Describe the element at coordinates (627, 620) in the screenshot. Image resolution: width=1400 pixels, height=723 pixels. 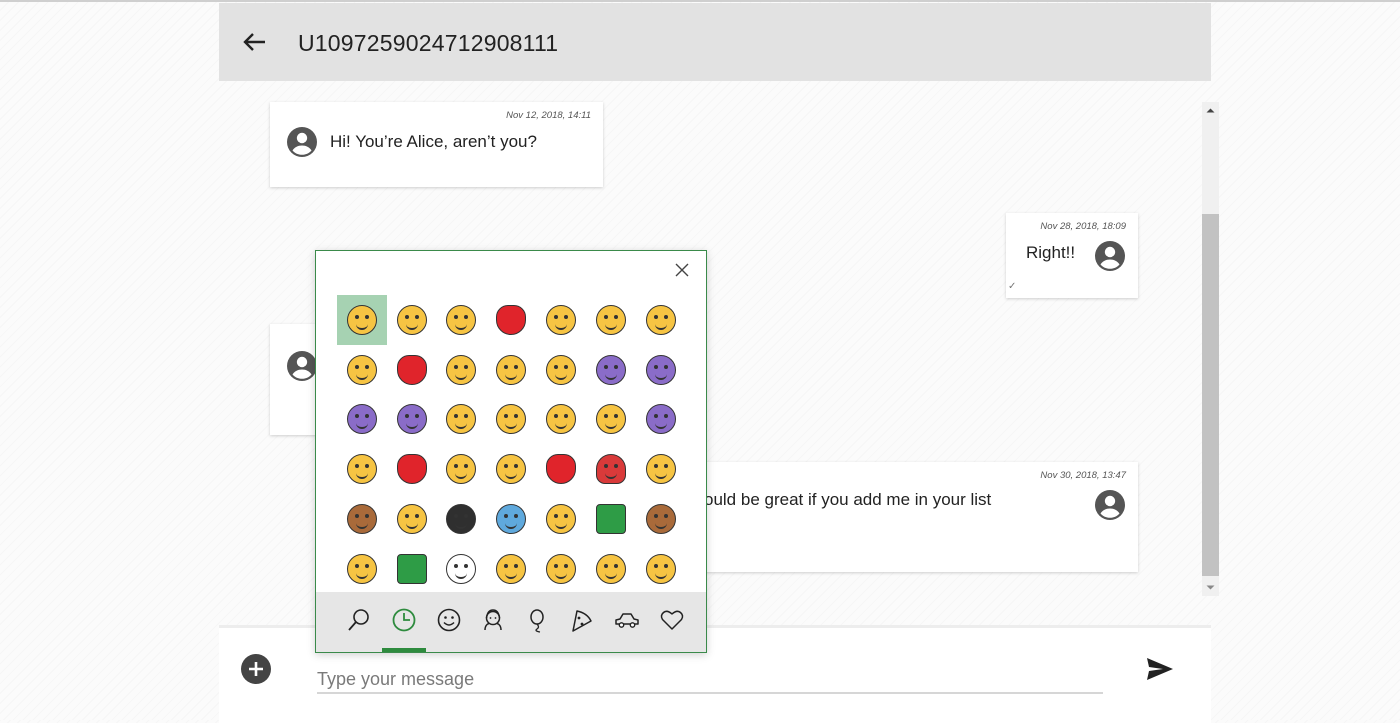
I see `car-icon` at that location.